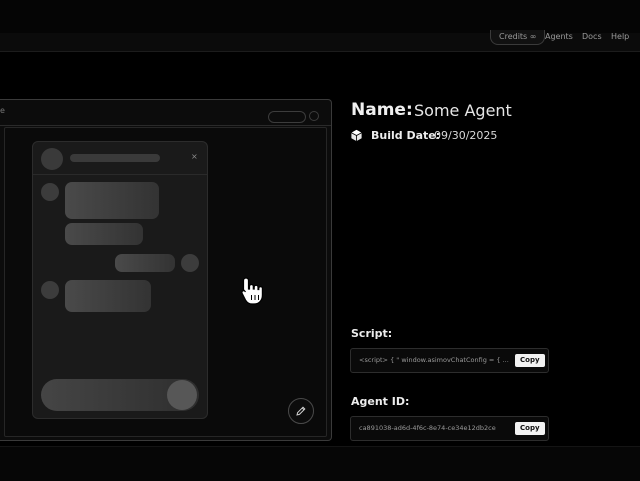  What do you see at coordinates (518, 37) in the screenshot?
I see `credits-button: Credits ∞` at bounding box center [518, 37].